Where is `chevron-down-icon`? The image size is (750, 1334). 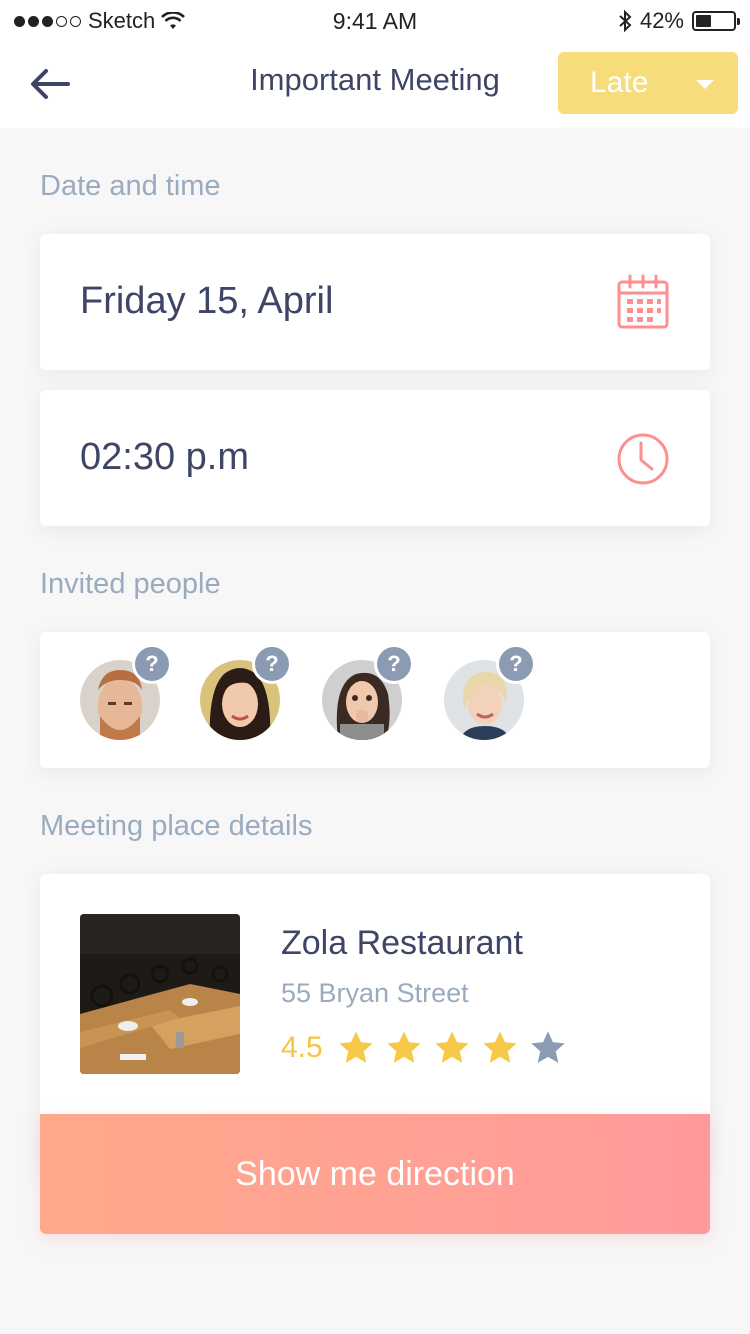
chevron-down-icon is located at coordinates (705, 84).